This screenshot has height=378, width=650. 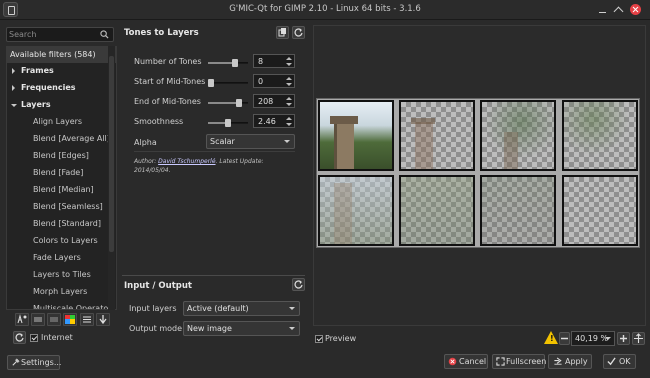 I want to click on color-icons-button, so click(x=70, y=319).